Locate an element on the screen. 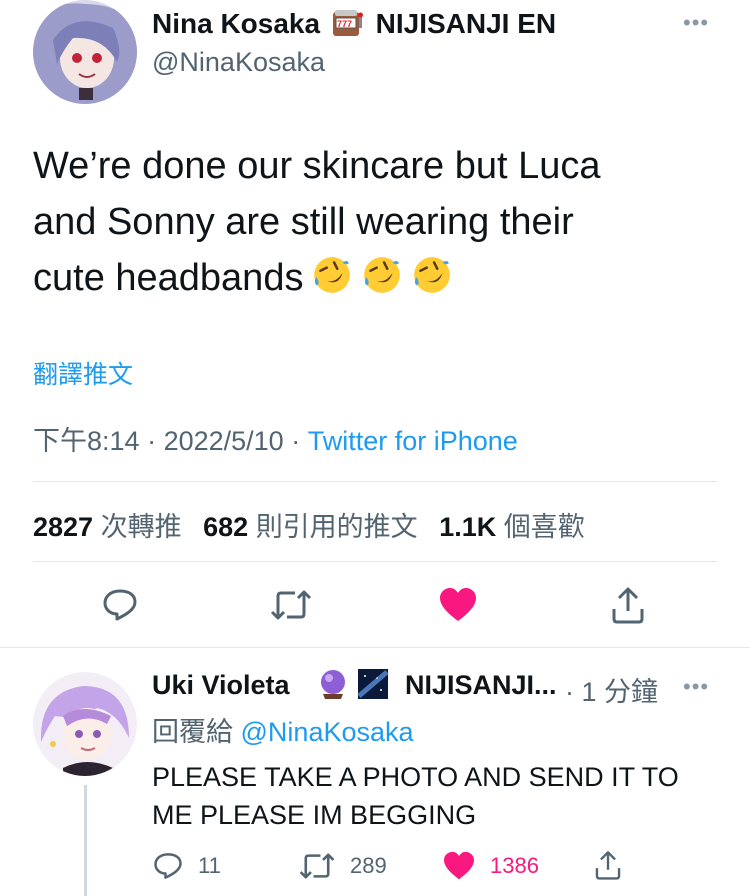  slot-machine-icon: 777 is located at coordinates (348, 23).